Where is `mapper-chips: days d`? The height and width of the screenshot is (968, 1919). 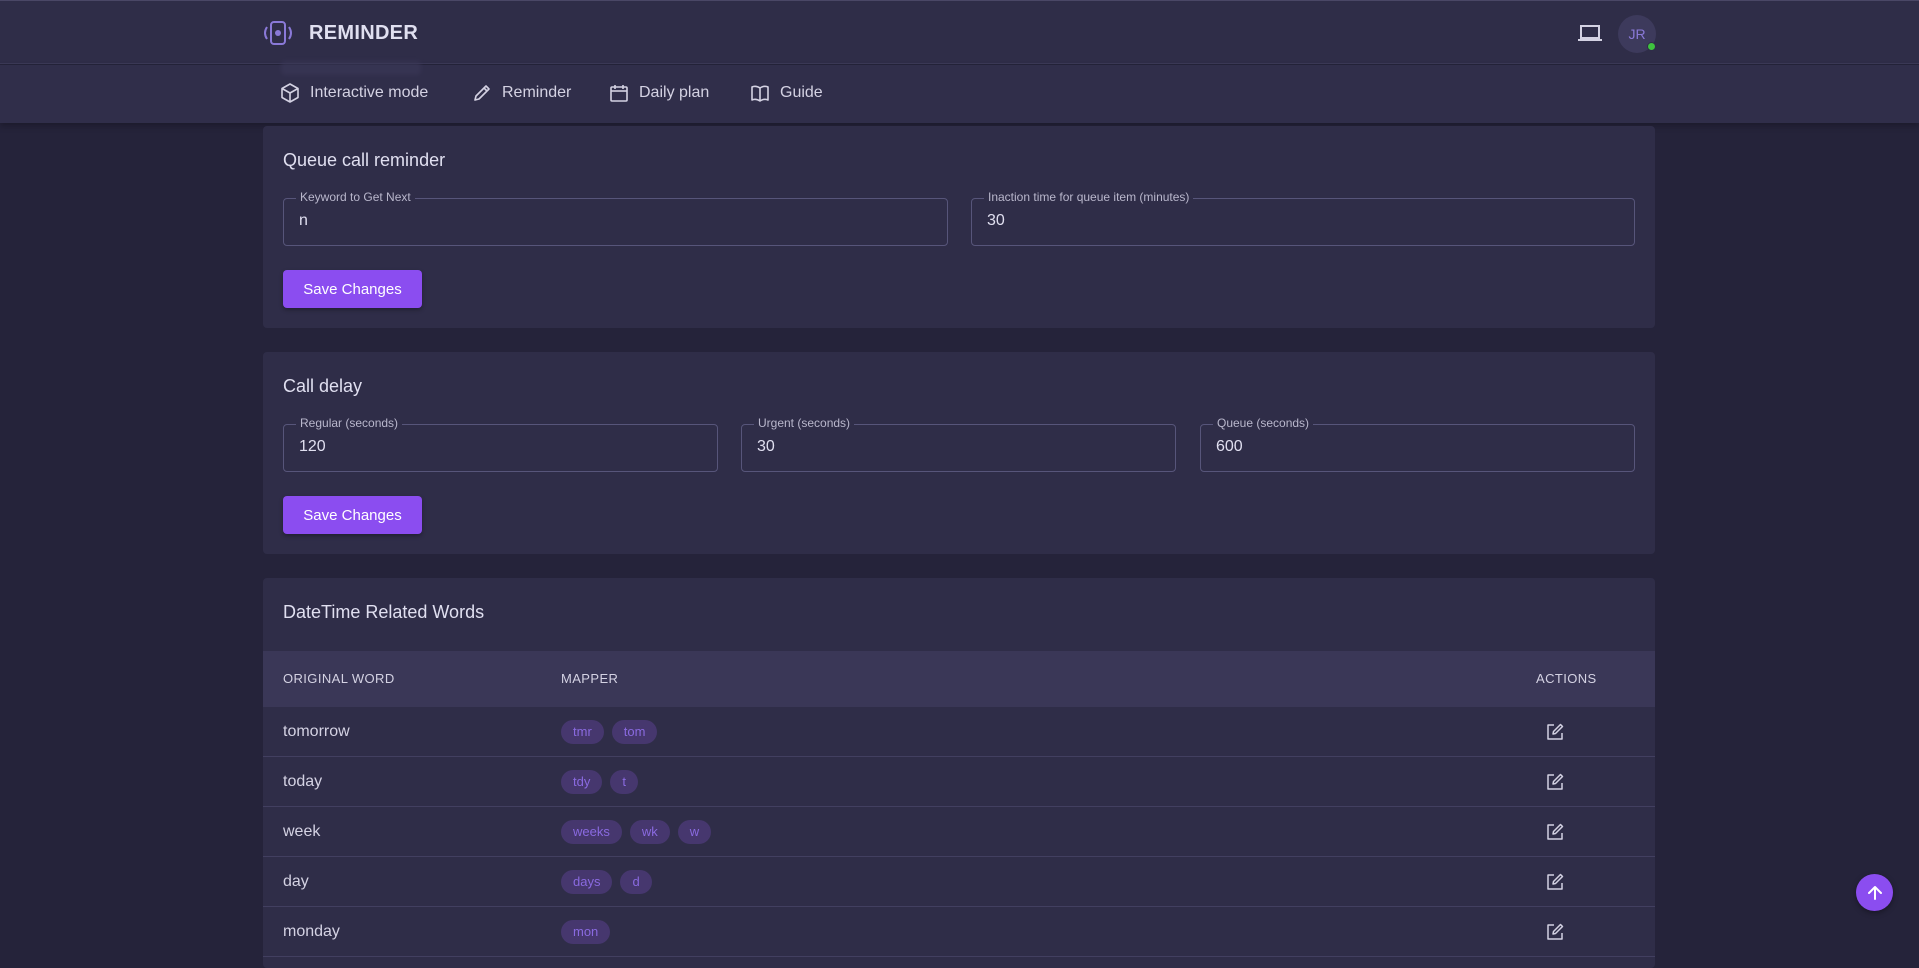
mapper-chips: days d is located at coordinates (606, 882).